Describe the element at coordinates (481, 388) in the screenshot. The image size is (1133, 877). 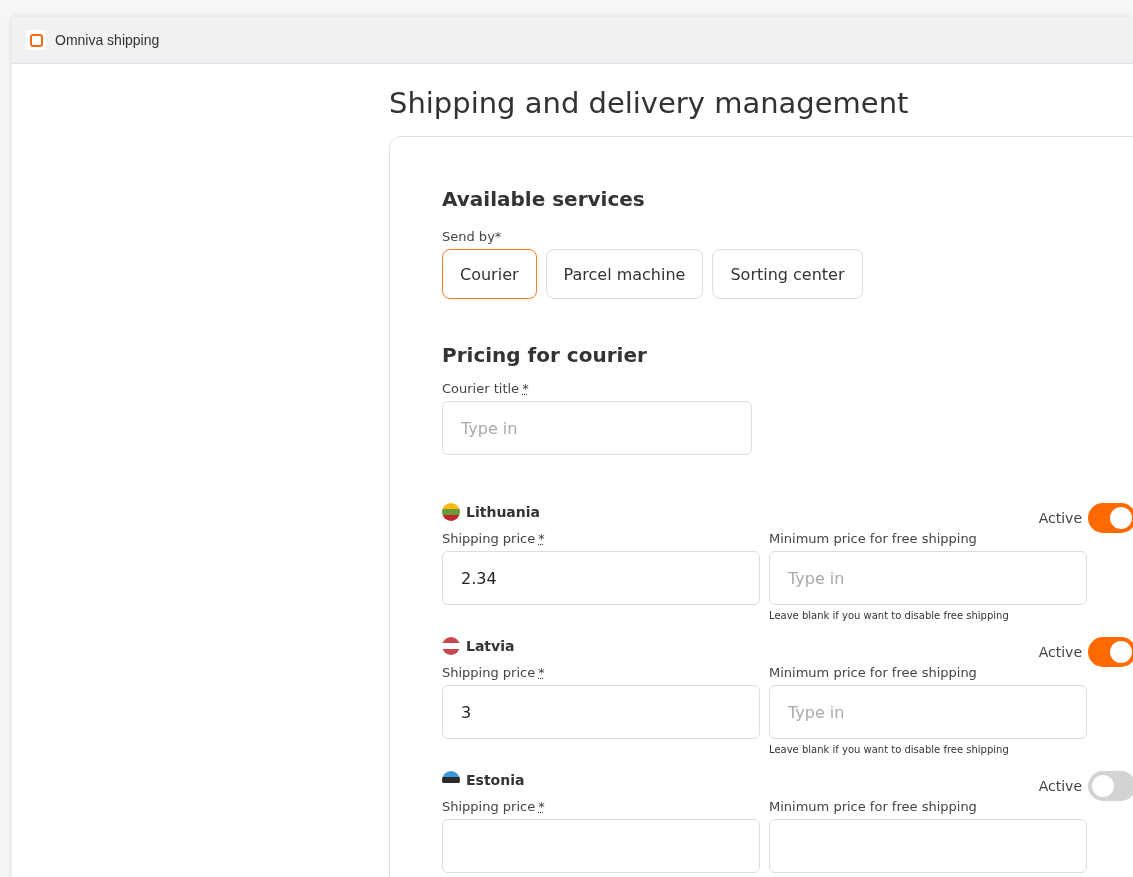
I see `field-label: Courier title` at that location.